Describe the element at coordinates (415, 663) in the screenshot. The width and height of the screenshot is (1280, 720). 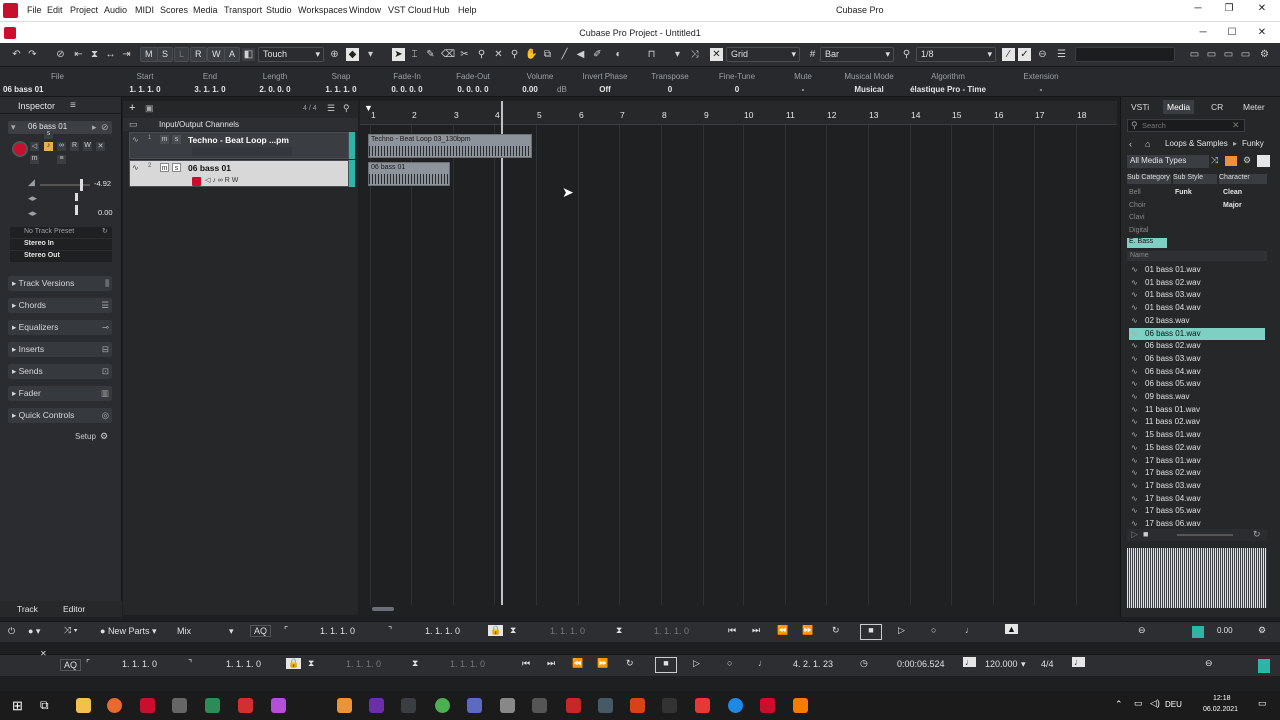
I see `punch-out-icon: ⧗` at that location.